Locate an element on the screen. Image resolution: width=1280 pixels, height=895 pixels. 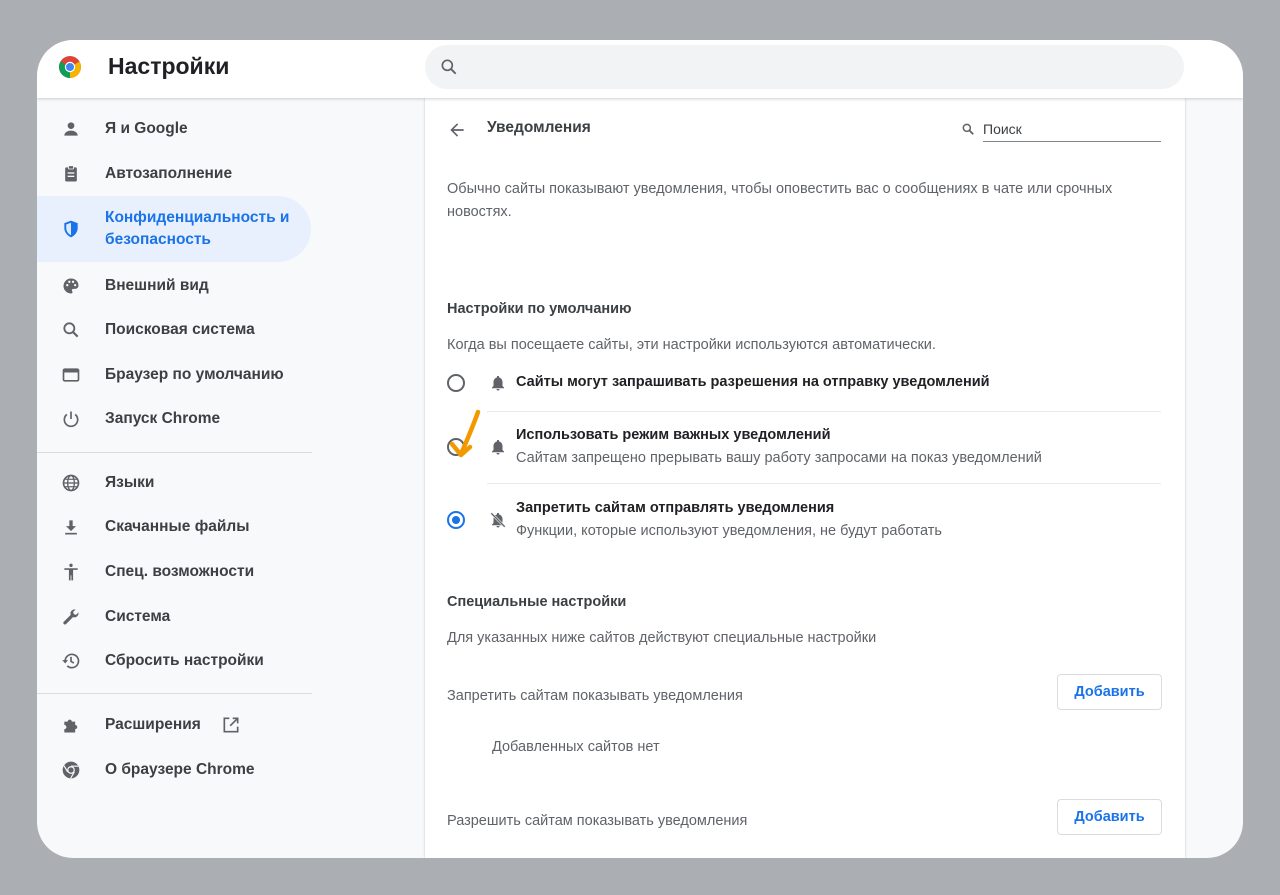
option-label: Запретить сайтам отправлять уведомления is located at coordinates (675, 508).